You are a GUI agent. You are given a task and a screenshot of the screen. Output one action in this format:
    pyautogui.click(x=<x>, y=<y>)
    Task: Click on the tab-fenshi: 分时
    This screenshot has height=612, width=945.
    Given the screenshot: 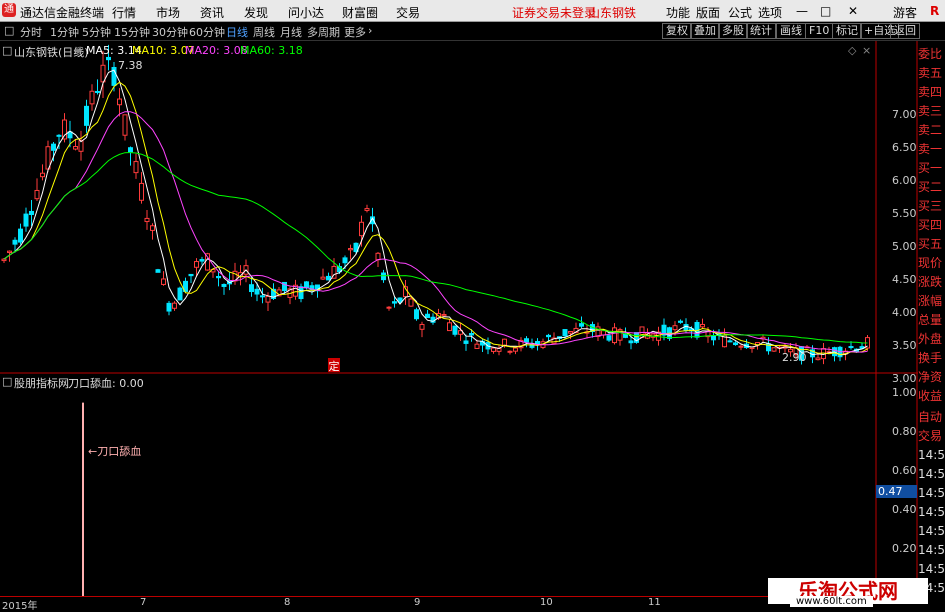 What is the action you would take?
    pyautogui.click(x=31, y=32)
    